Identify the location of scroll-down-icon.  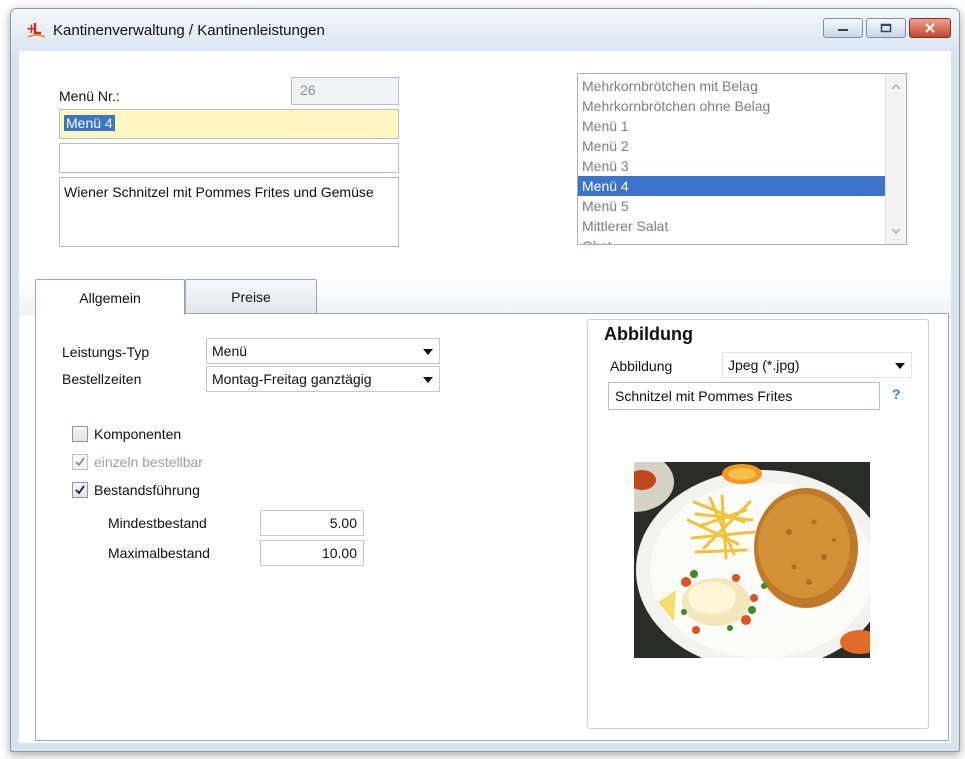
(896, 231).